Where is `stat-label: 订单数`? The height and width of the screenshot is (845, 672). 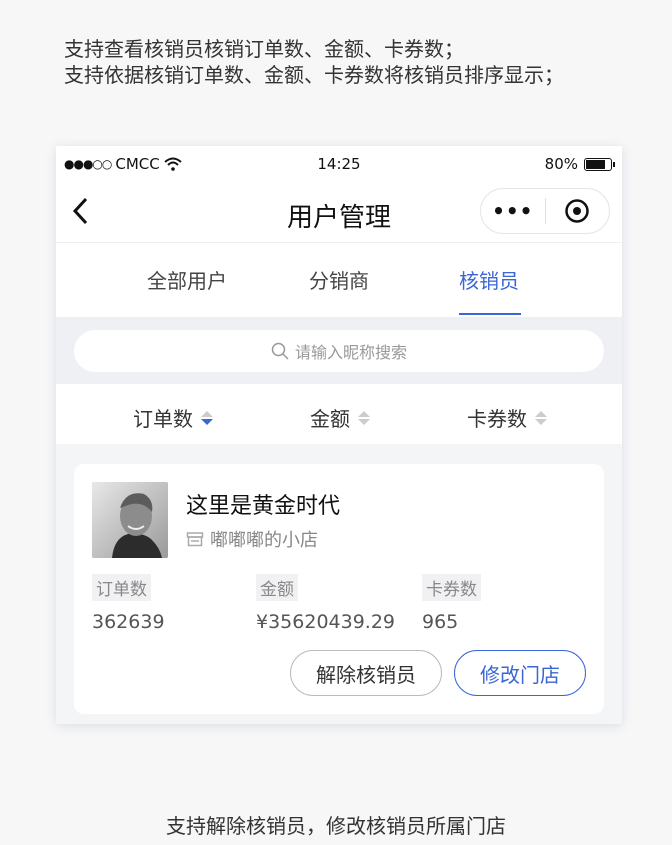 stat-label: 订单数 is located at coordinates (121, 587).